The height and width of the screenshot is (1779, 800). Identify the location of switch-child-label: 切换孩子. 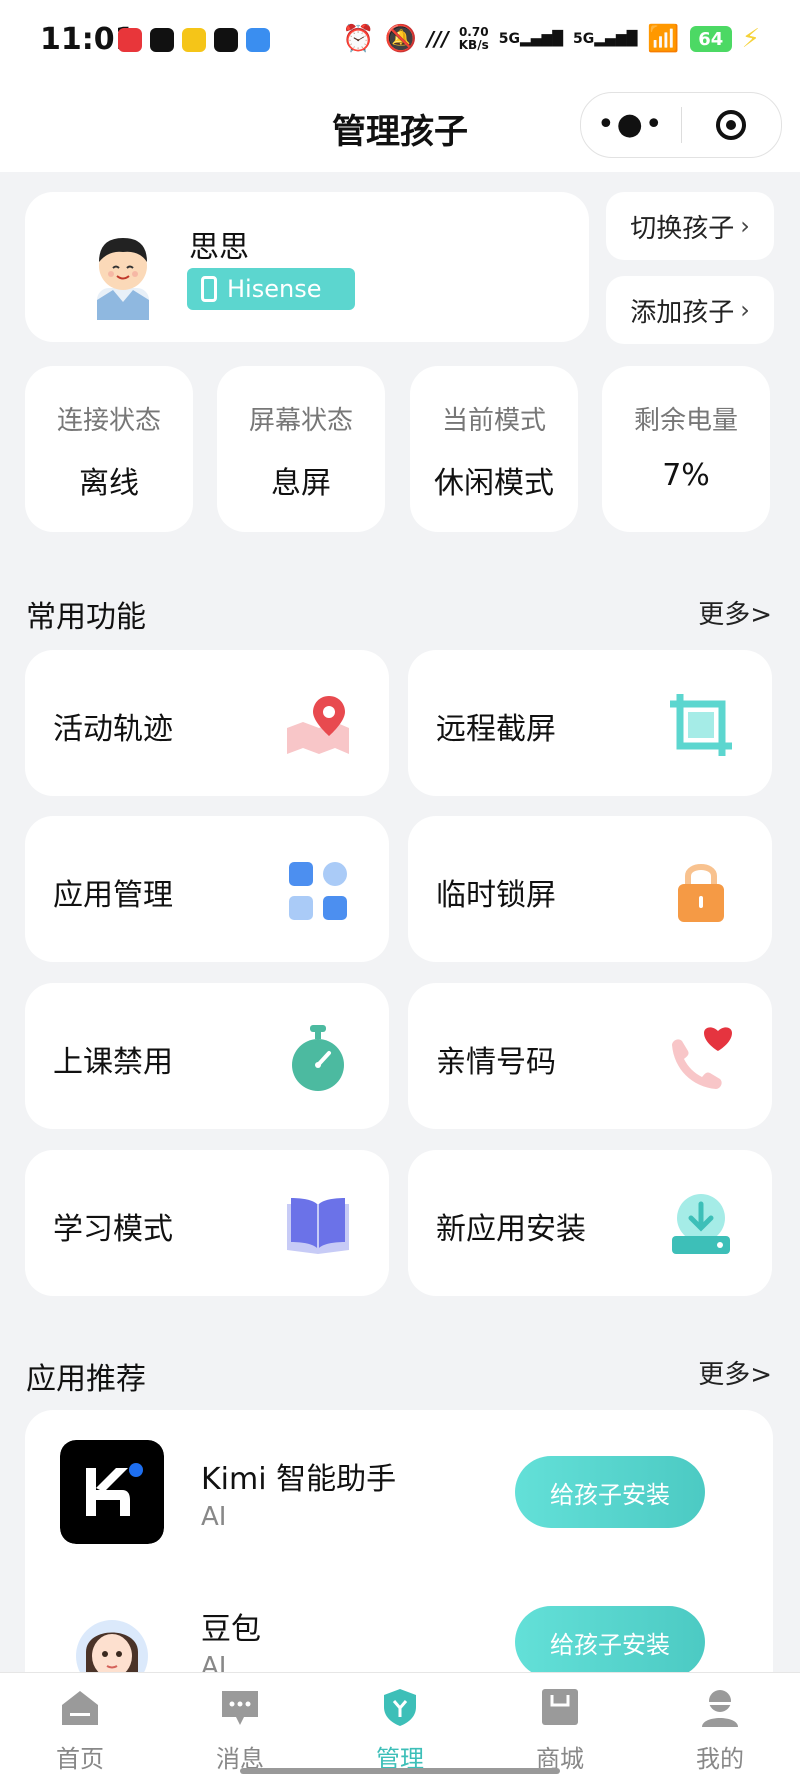
(682, 228).